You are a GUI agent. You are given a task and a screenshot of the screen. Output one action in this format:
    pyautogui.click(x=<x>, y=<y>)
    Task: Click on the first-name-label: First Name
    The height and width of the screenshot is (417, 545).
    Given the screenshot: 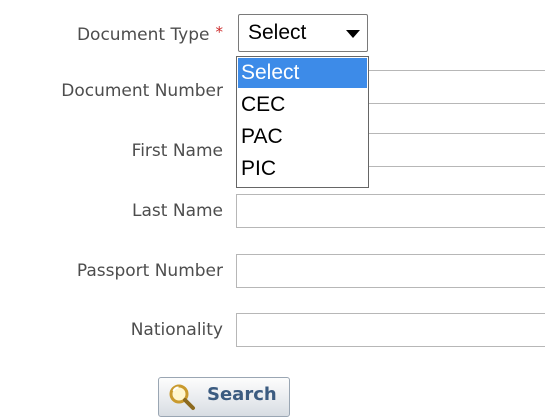 What is the action you would take?
    pyautogui.click(x=177, y=151)
    